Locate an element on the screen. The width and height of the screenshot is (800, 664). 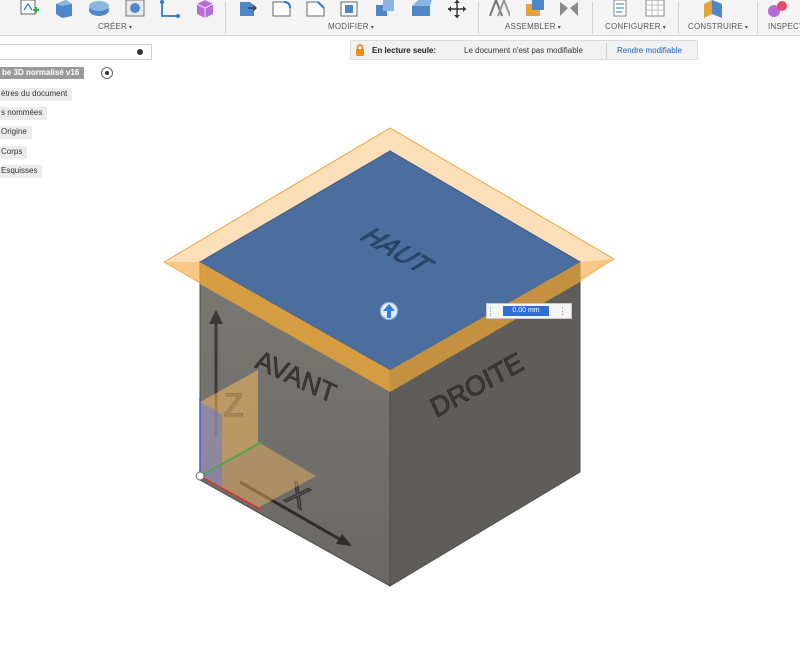
group-label-assemble: ASSEMBLER ▾ is located at coordinates (533, 26).